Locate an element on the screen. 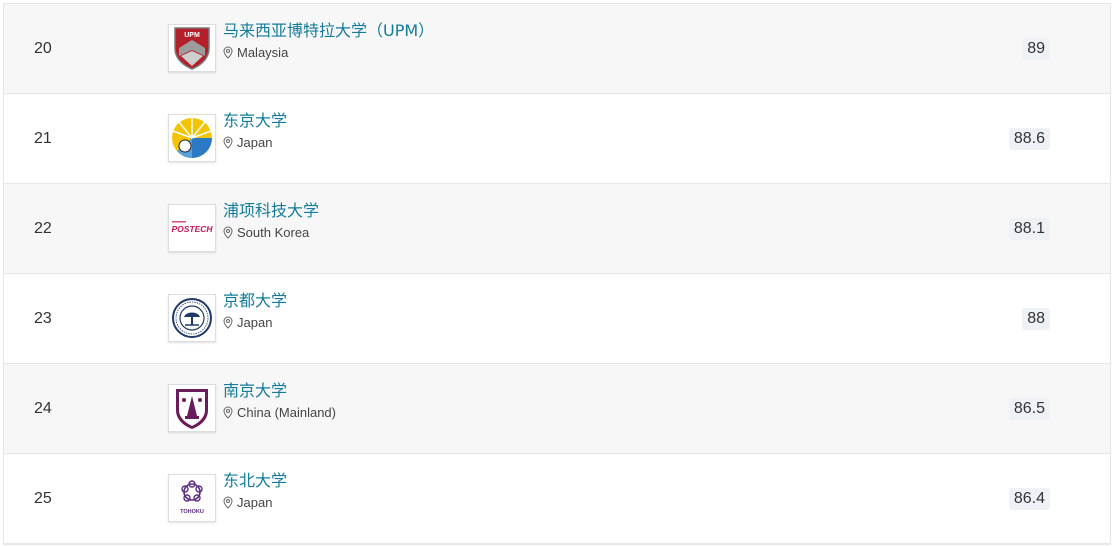 Image resolution: width=1112 pixels, height=546 pixels. location: China (Mainland) is located at coordinates (279, 412).